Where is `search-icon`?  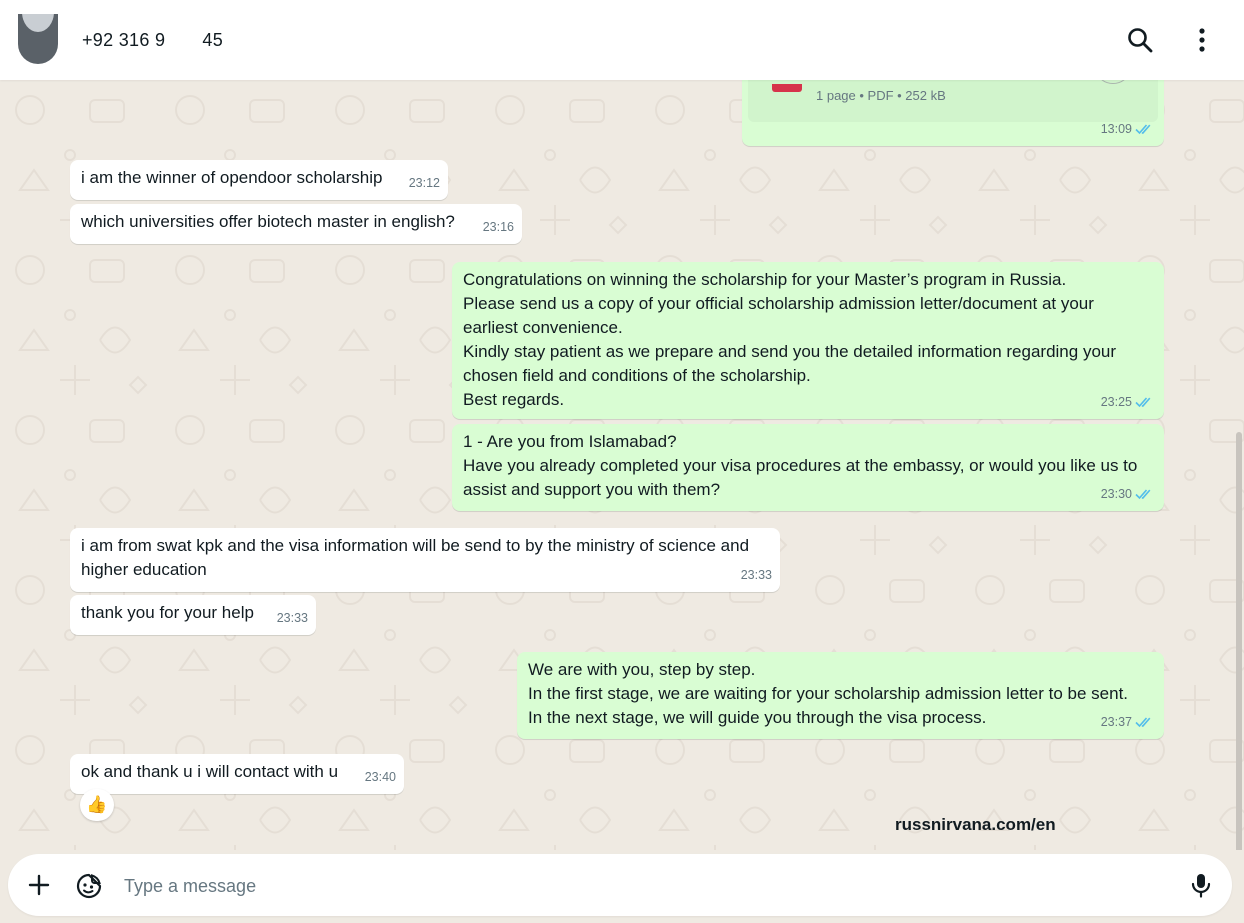 search-icon is located at coordinates (1140, 40).